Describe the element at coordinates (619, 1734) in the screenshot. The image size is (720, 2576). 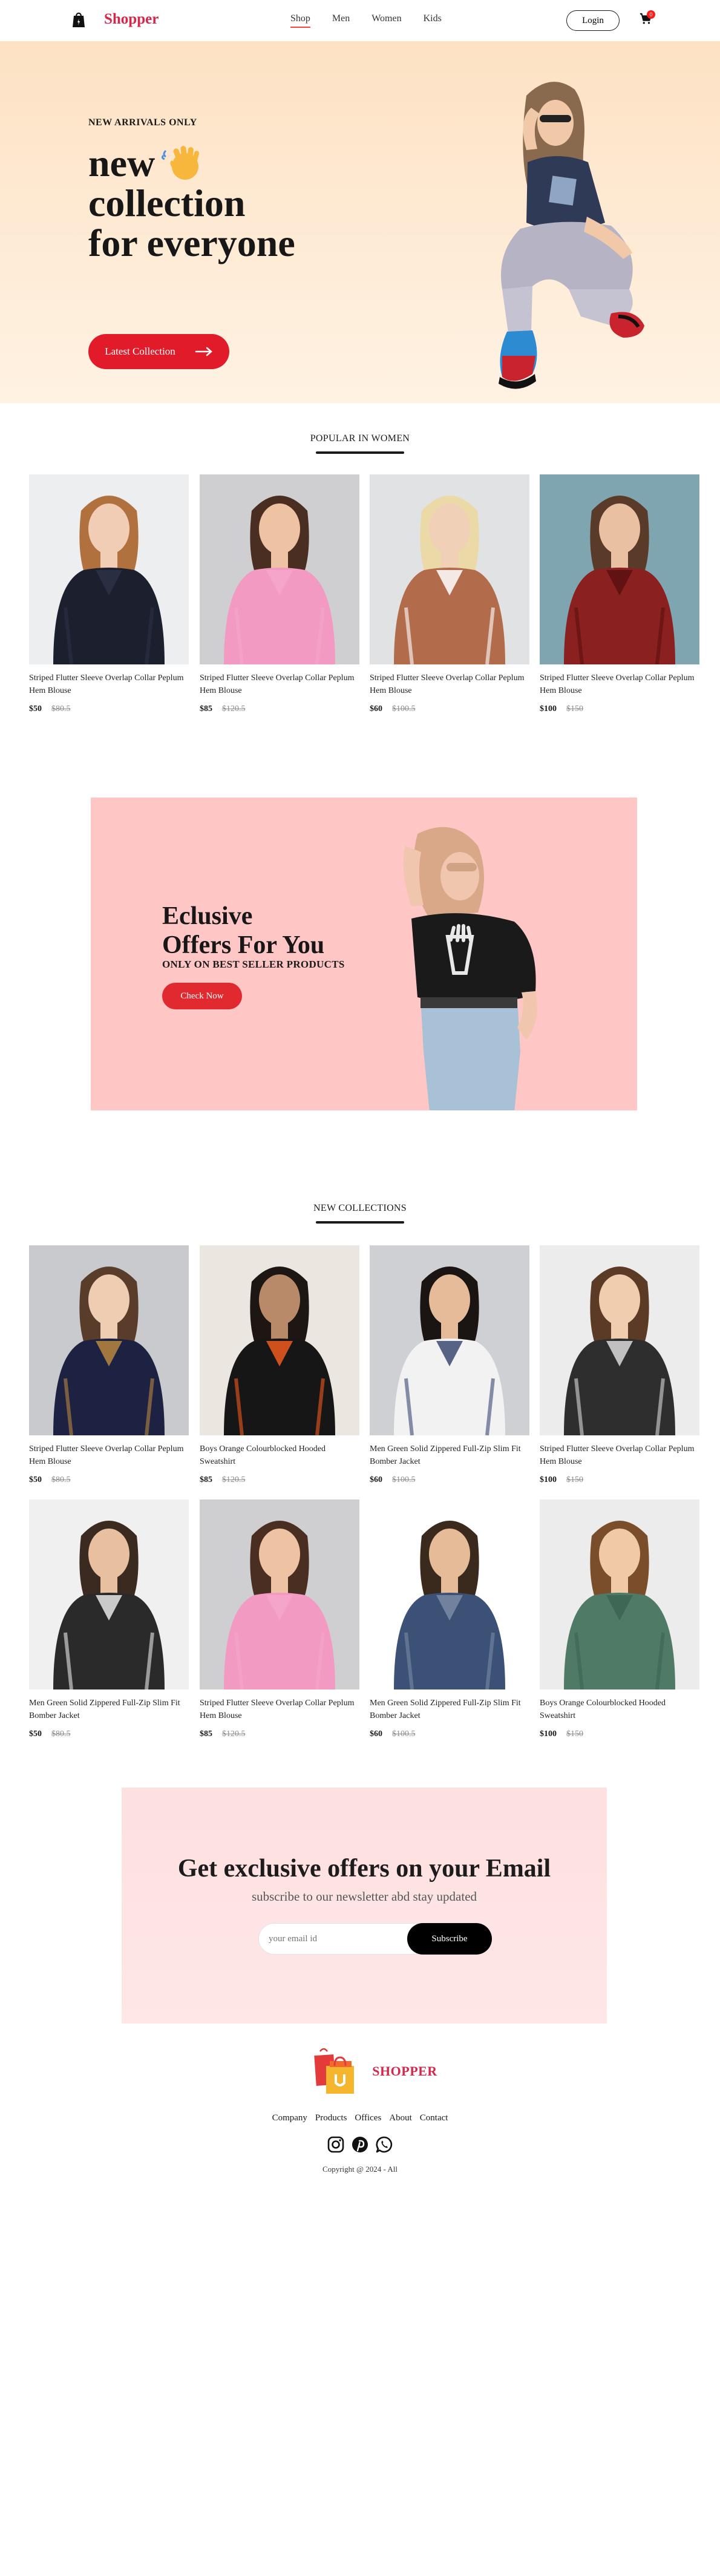
I see `product-prices: $100 $150` at that location.